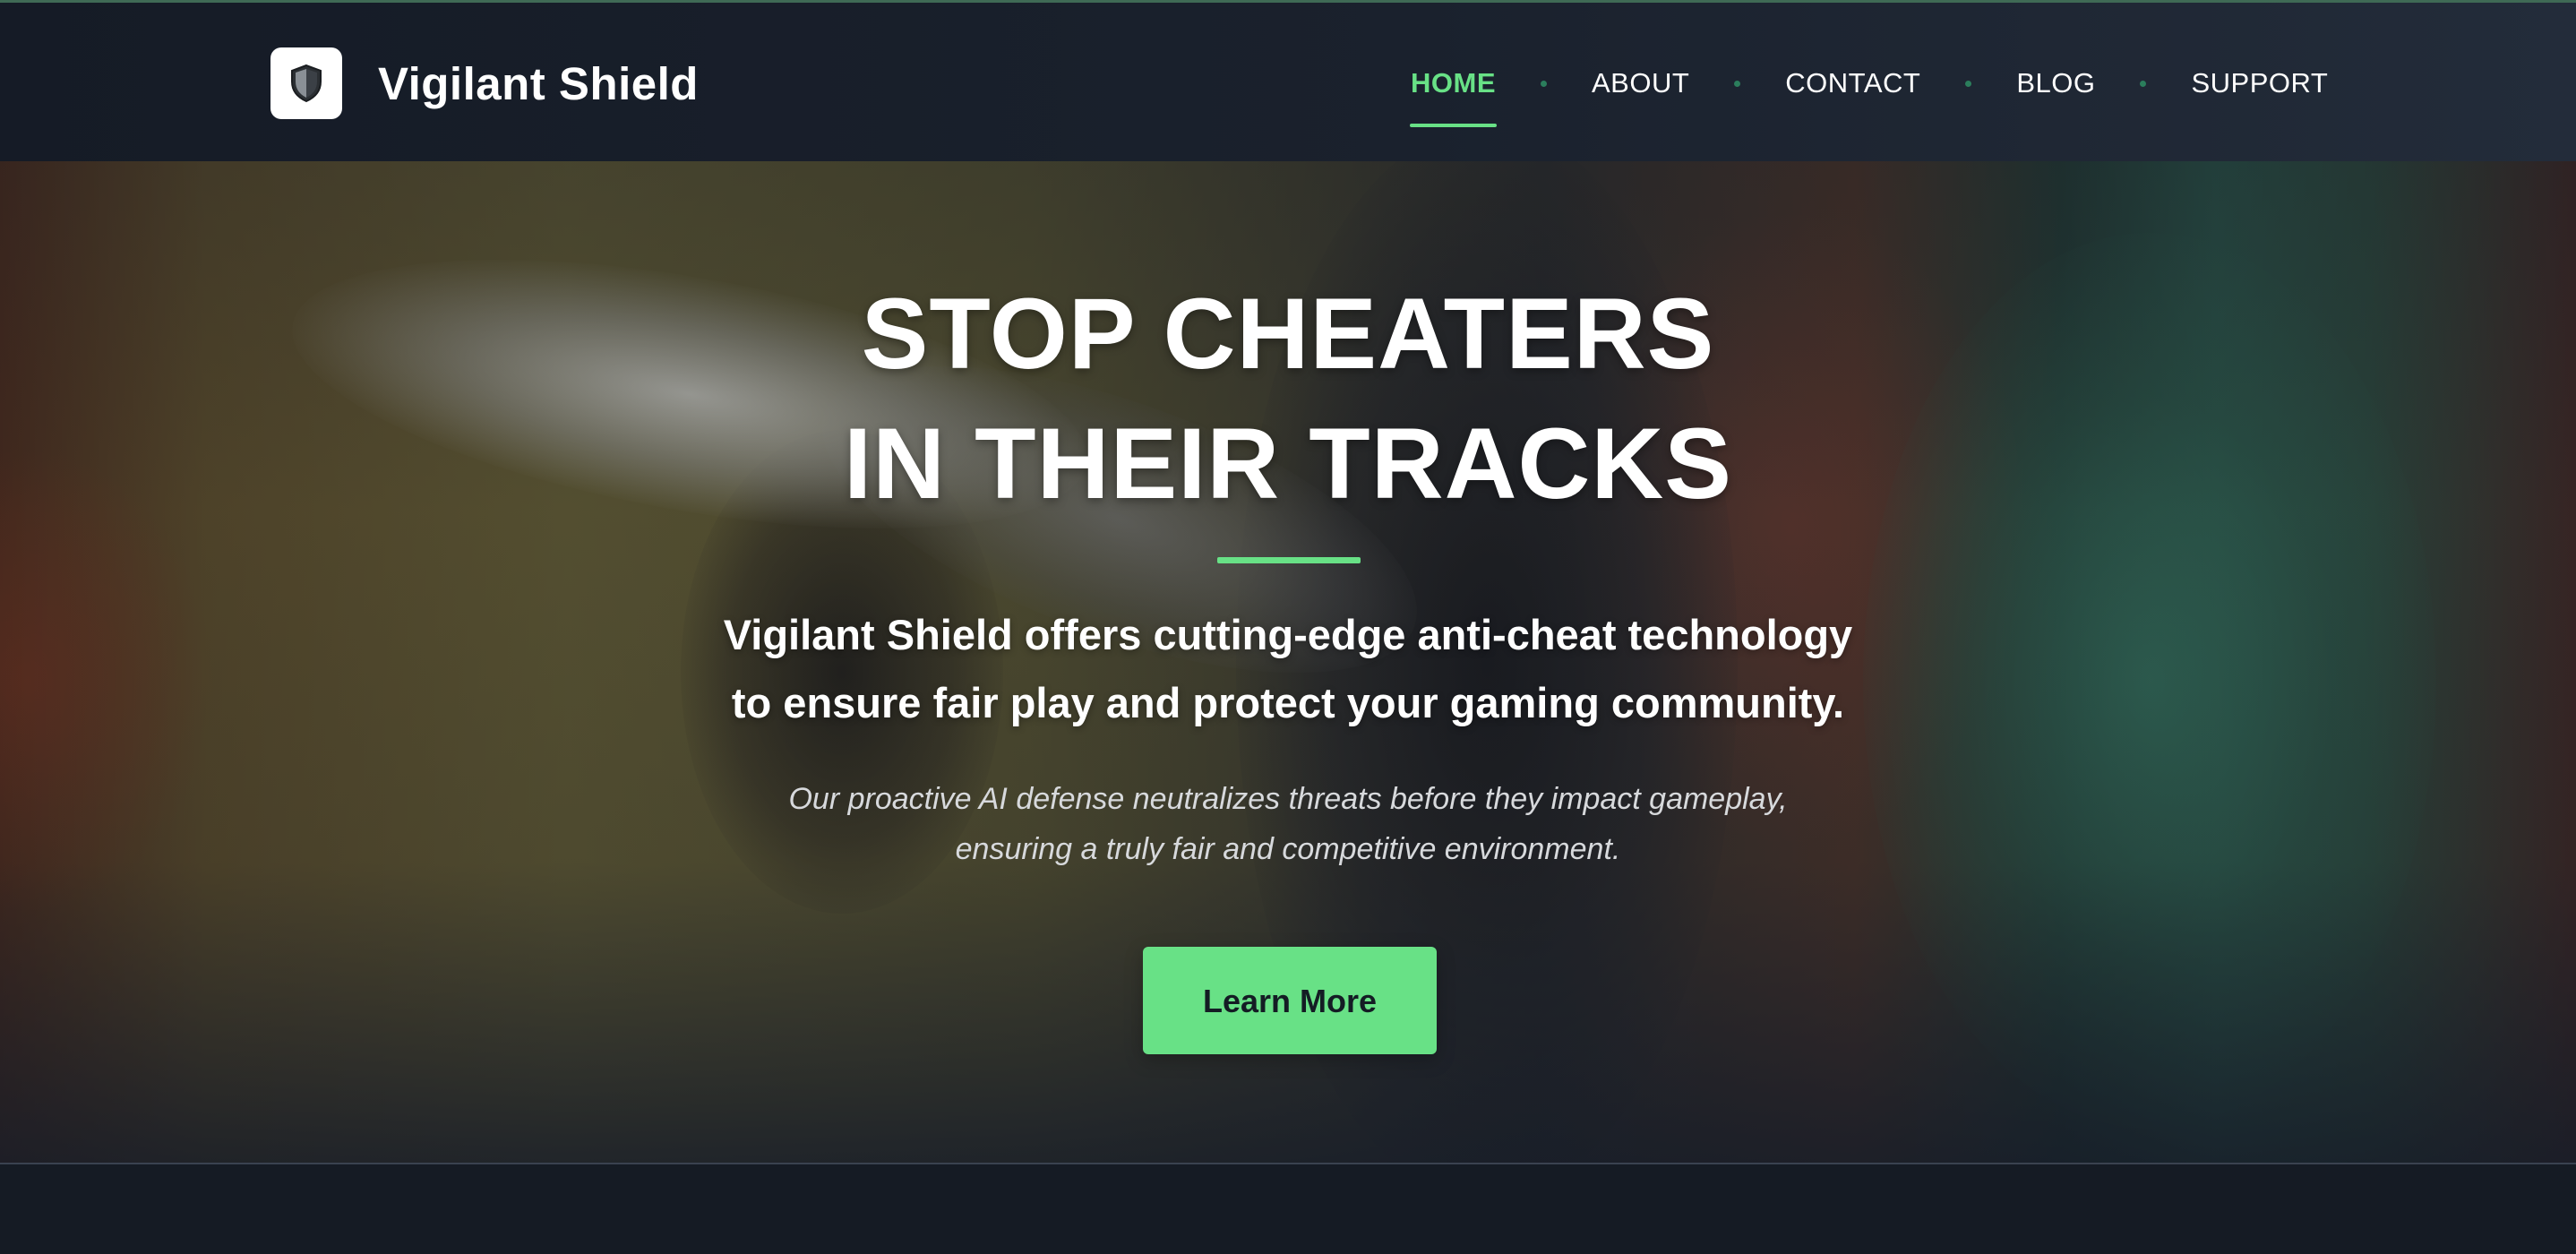  I want to click on next-section, so click(1288, 1208).